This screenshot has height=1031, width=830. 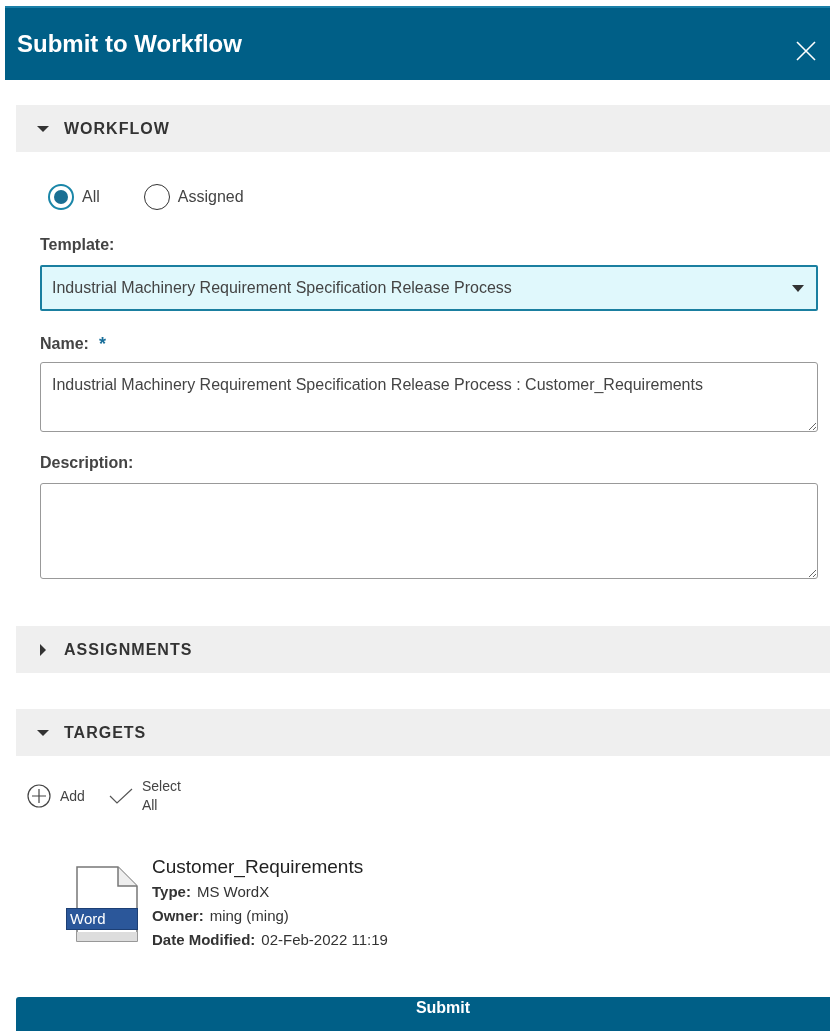 What do you see at coordinates (178, 915) in the screenshot?
I see `field-label: Owner:` at bounding box center [178, 915].